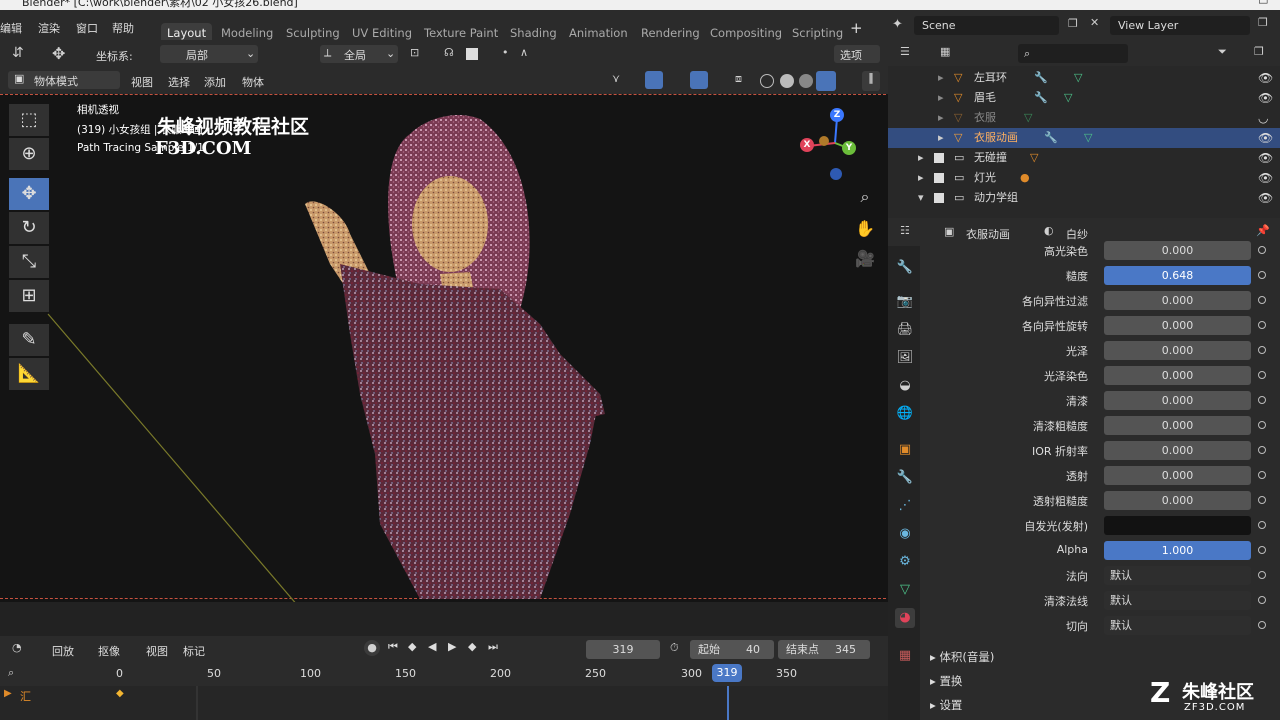 This screenshot has height=720, width=1280. I want to click on snap-icon: ⊡, so click(414, 52).